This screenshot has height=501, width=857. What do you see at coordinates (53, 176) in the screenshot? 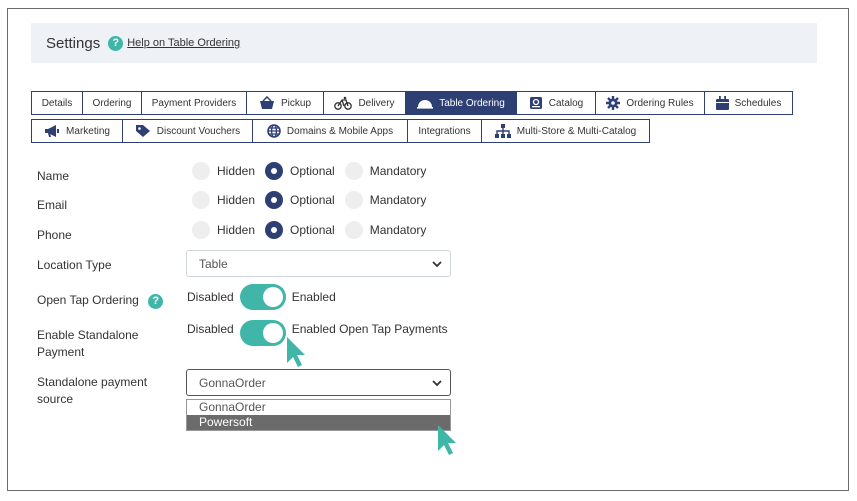
I see `name-label: Name` at bounding box center [53, 176].